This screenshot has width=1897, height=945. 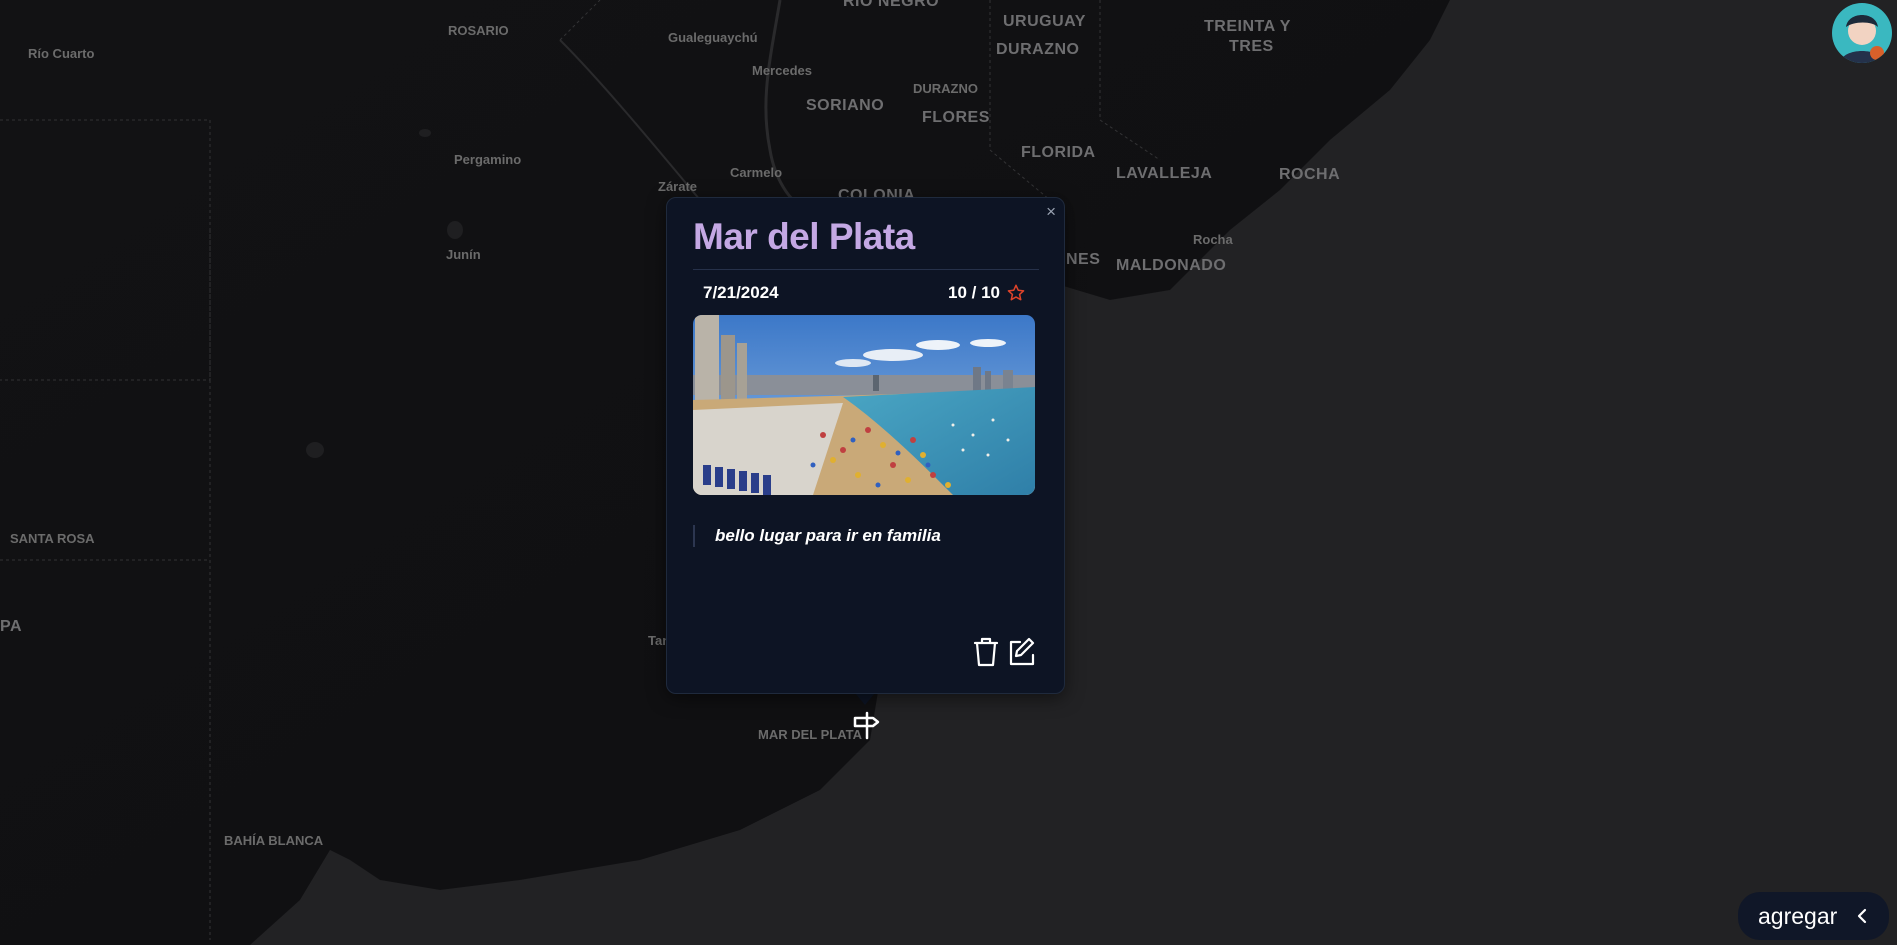 What do you see at coordinates (1862, 916) in the screenshot?
I see `chevron-left-icon` at bounding box center [1862, 916].